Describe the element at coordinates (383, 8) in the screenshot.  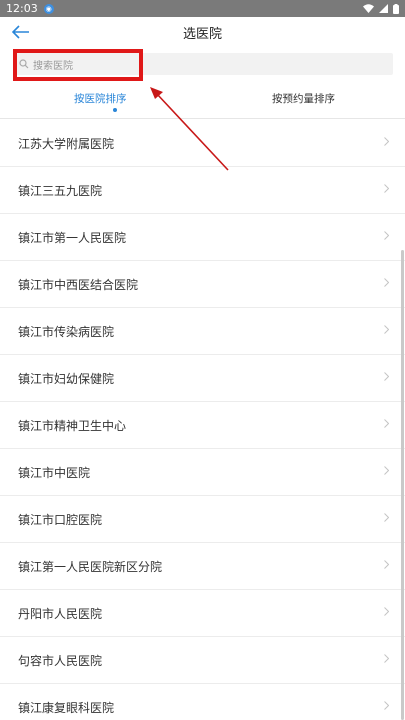
I see `signal-icon` at that location.